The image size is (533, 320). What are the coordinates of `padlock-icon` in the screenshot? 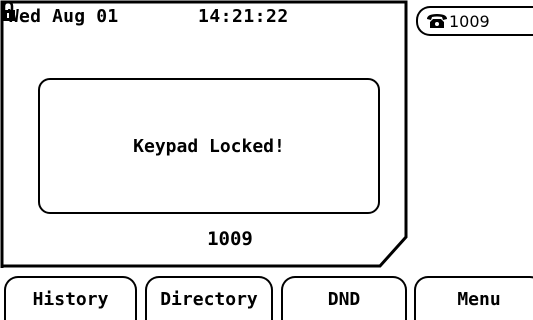 It's located at (8, 10).